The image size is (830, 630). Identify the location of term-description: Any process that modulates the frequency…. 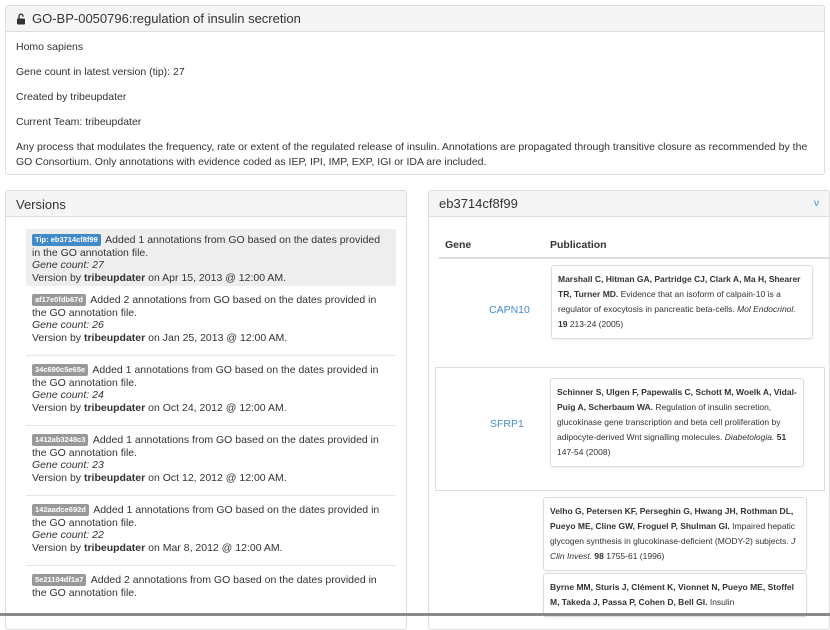
(412, 154).